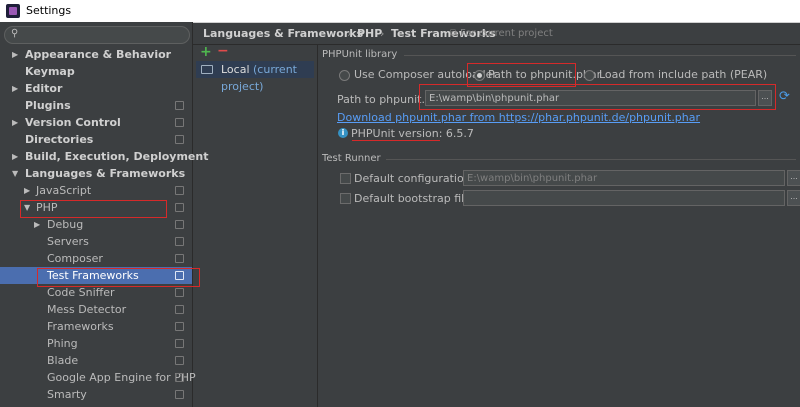 The width and height of the screenshot is (800, 407). Describe the element at coordinates (683, 74) in the screenshot. I see `radio-include-label: Load from include path (PEAR)` at that location.